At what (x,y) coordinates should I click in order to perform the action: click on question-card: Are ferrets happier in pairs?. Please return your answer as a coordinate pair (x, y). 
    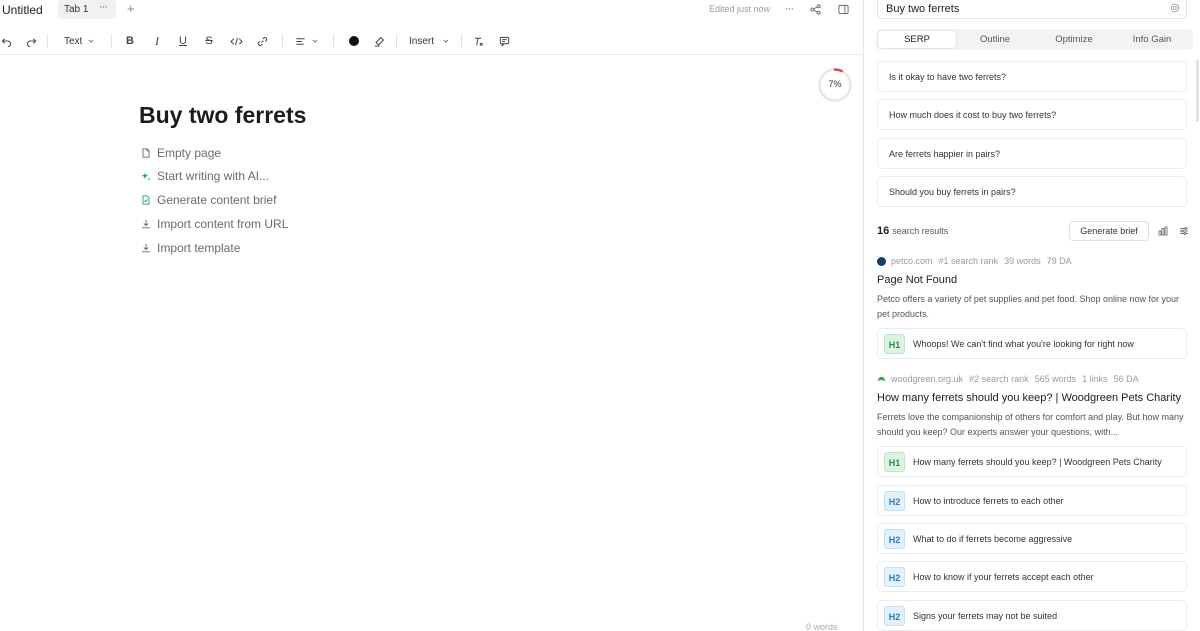
    Looking at the image, I should click on (1032, 153).